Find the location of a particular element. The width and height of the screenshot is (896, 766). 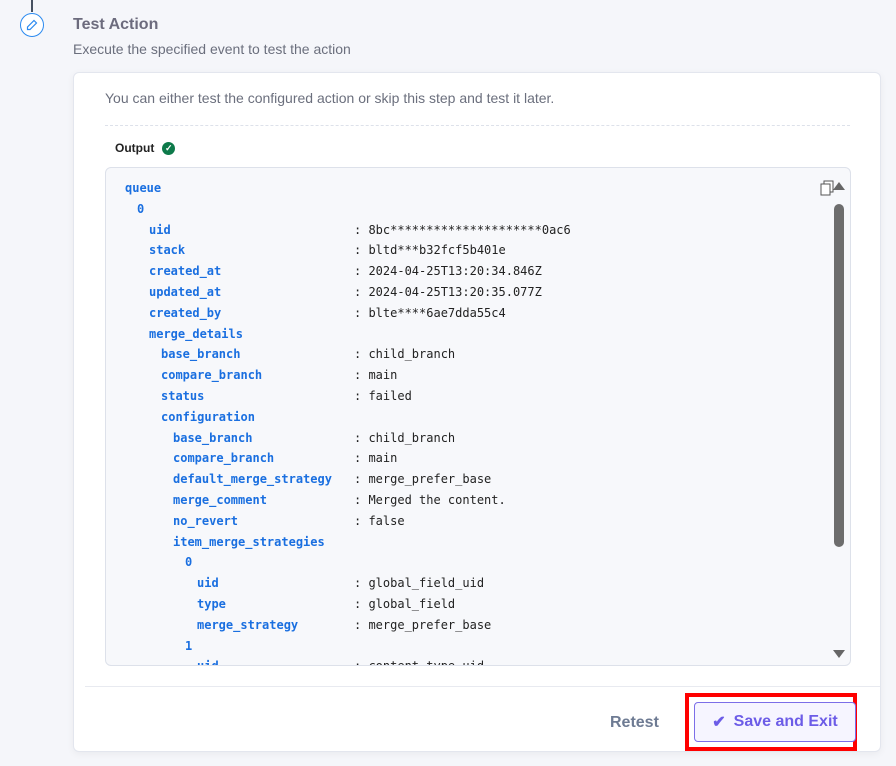

output-key: default_merge_strategy is located at coordinates (252, 479).